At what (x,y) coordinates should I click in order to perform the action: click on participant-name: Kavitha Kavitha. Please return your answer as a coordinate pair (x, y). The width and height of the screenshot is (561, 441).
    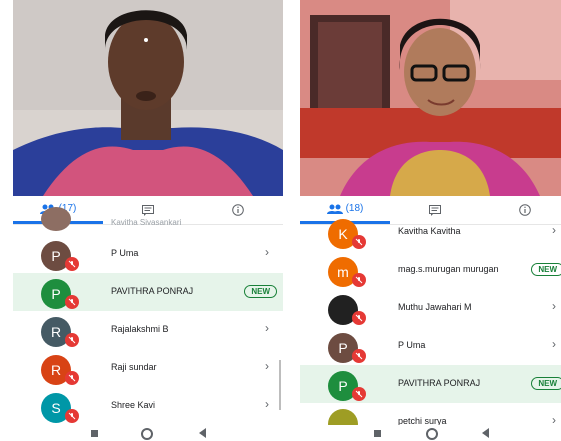
    Looking at the image, I should click on (429, 231).